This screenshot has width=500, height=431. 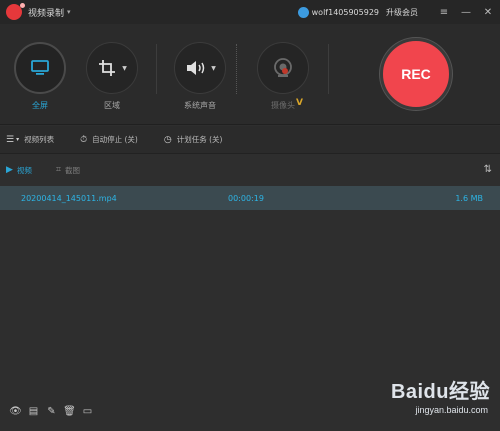 I want to click on auto-stop-label: 自动停止 (关), so click(x=115, y=139).